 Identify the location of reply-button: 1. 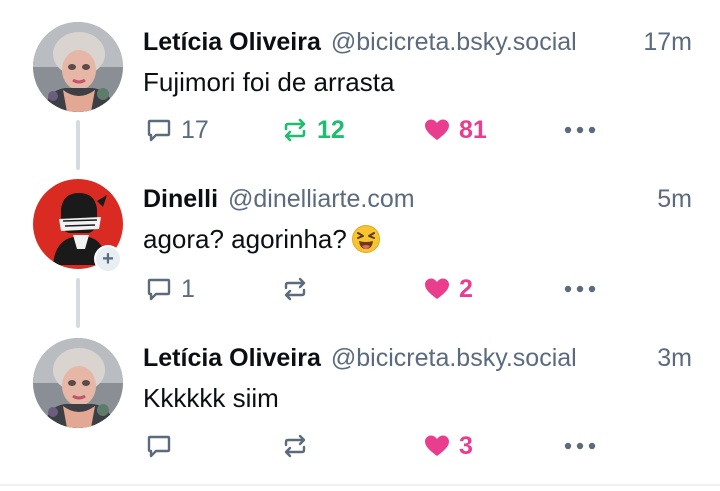
(170, 289).